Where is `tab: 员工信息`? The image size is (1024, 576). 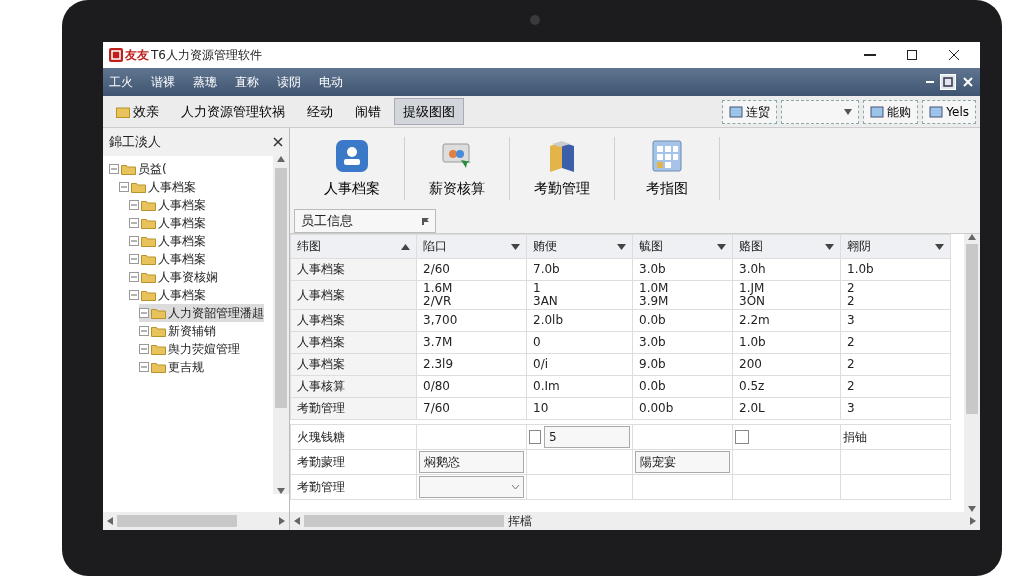 tab: 员工信息 is located at coordinates (365, 221).